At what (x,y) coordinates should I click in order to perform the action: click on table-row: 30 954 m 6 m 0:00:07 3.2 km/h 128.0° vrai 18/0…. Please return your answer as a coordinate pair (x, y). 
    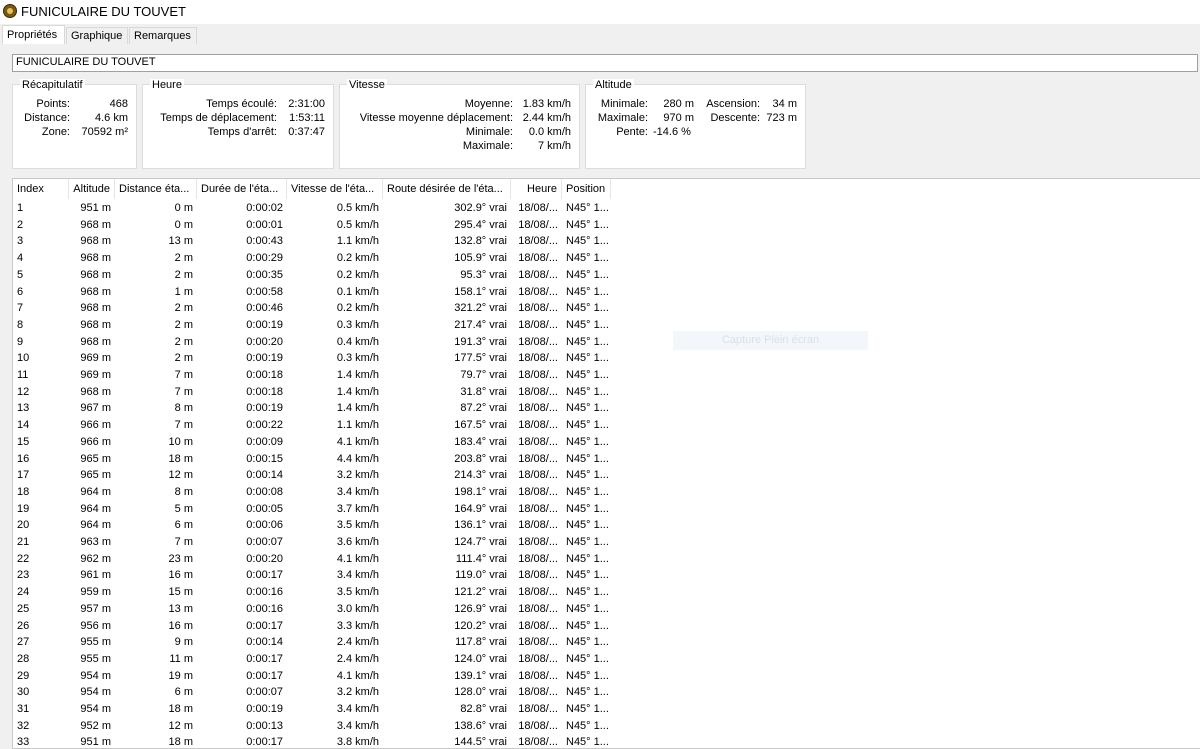
    Looking at the image, I should click on (313, 692).